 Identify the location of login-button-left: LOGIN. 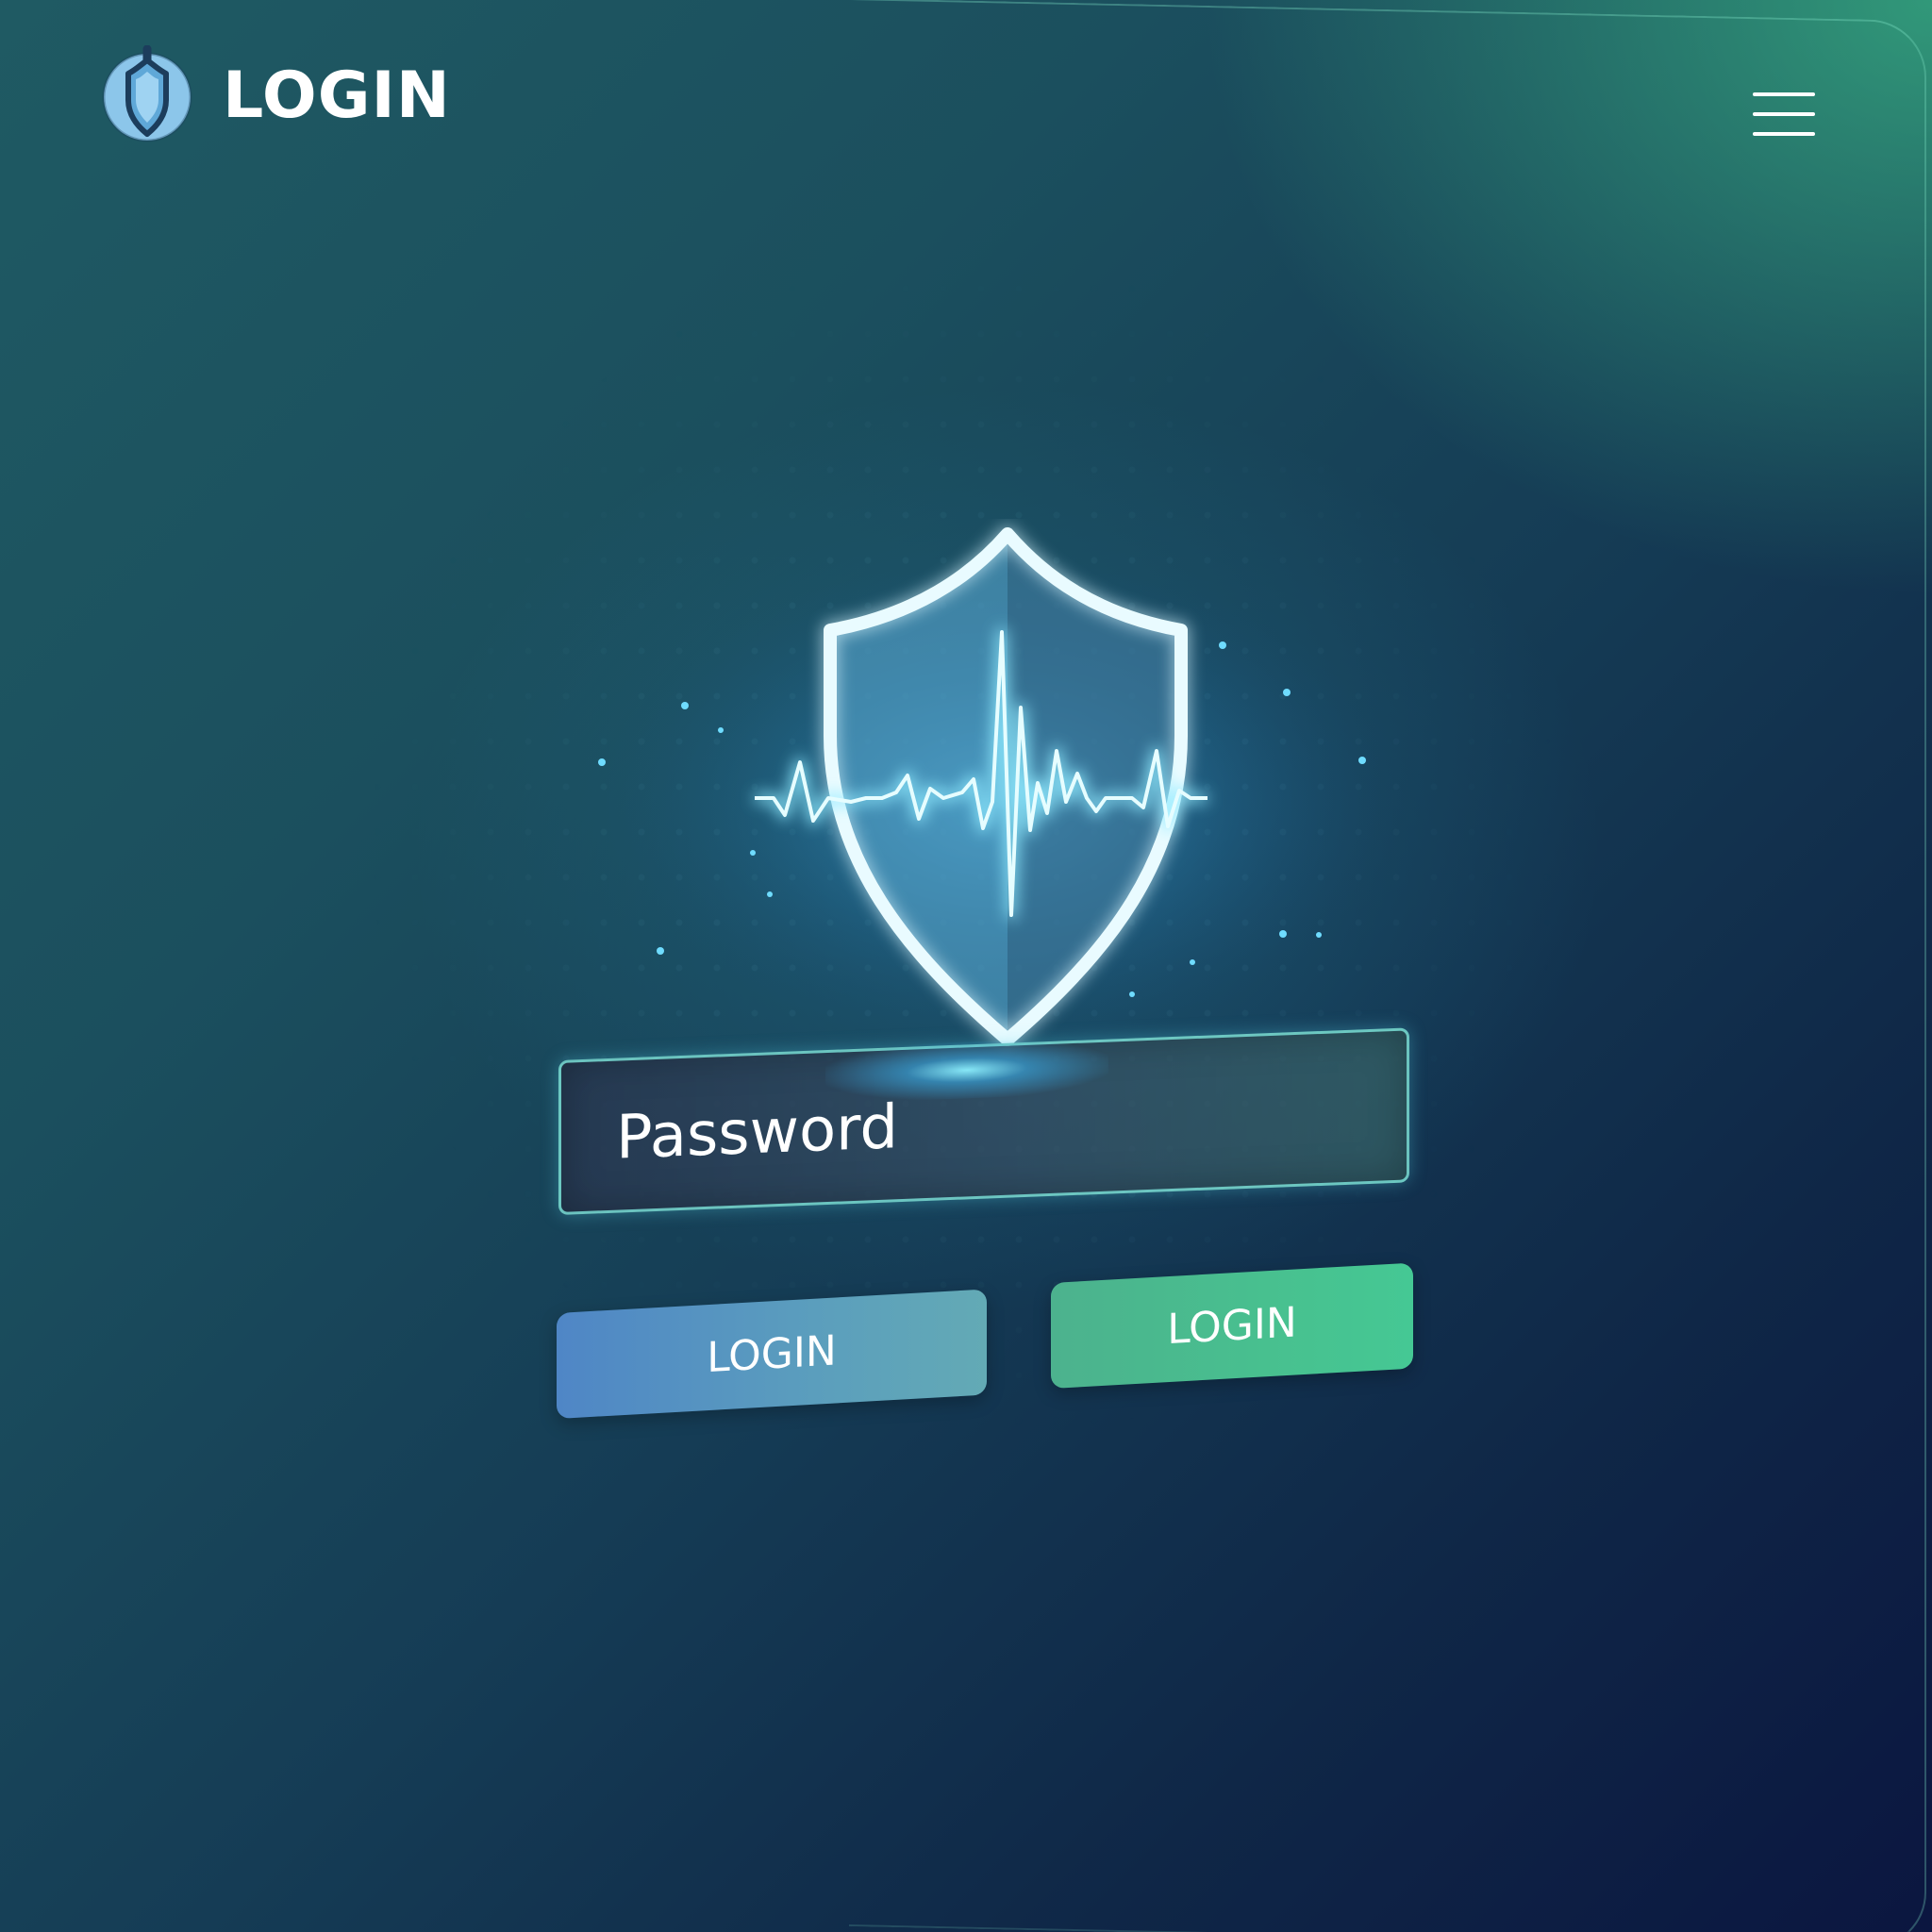
(772, 1354).